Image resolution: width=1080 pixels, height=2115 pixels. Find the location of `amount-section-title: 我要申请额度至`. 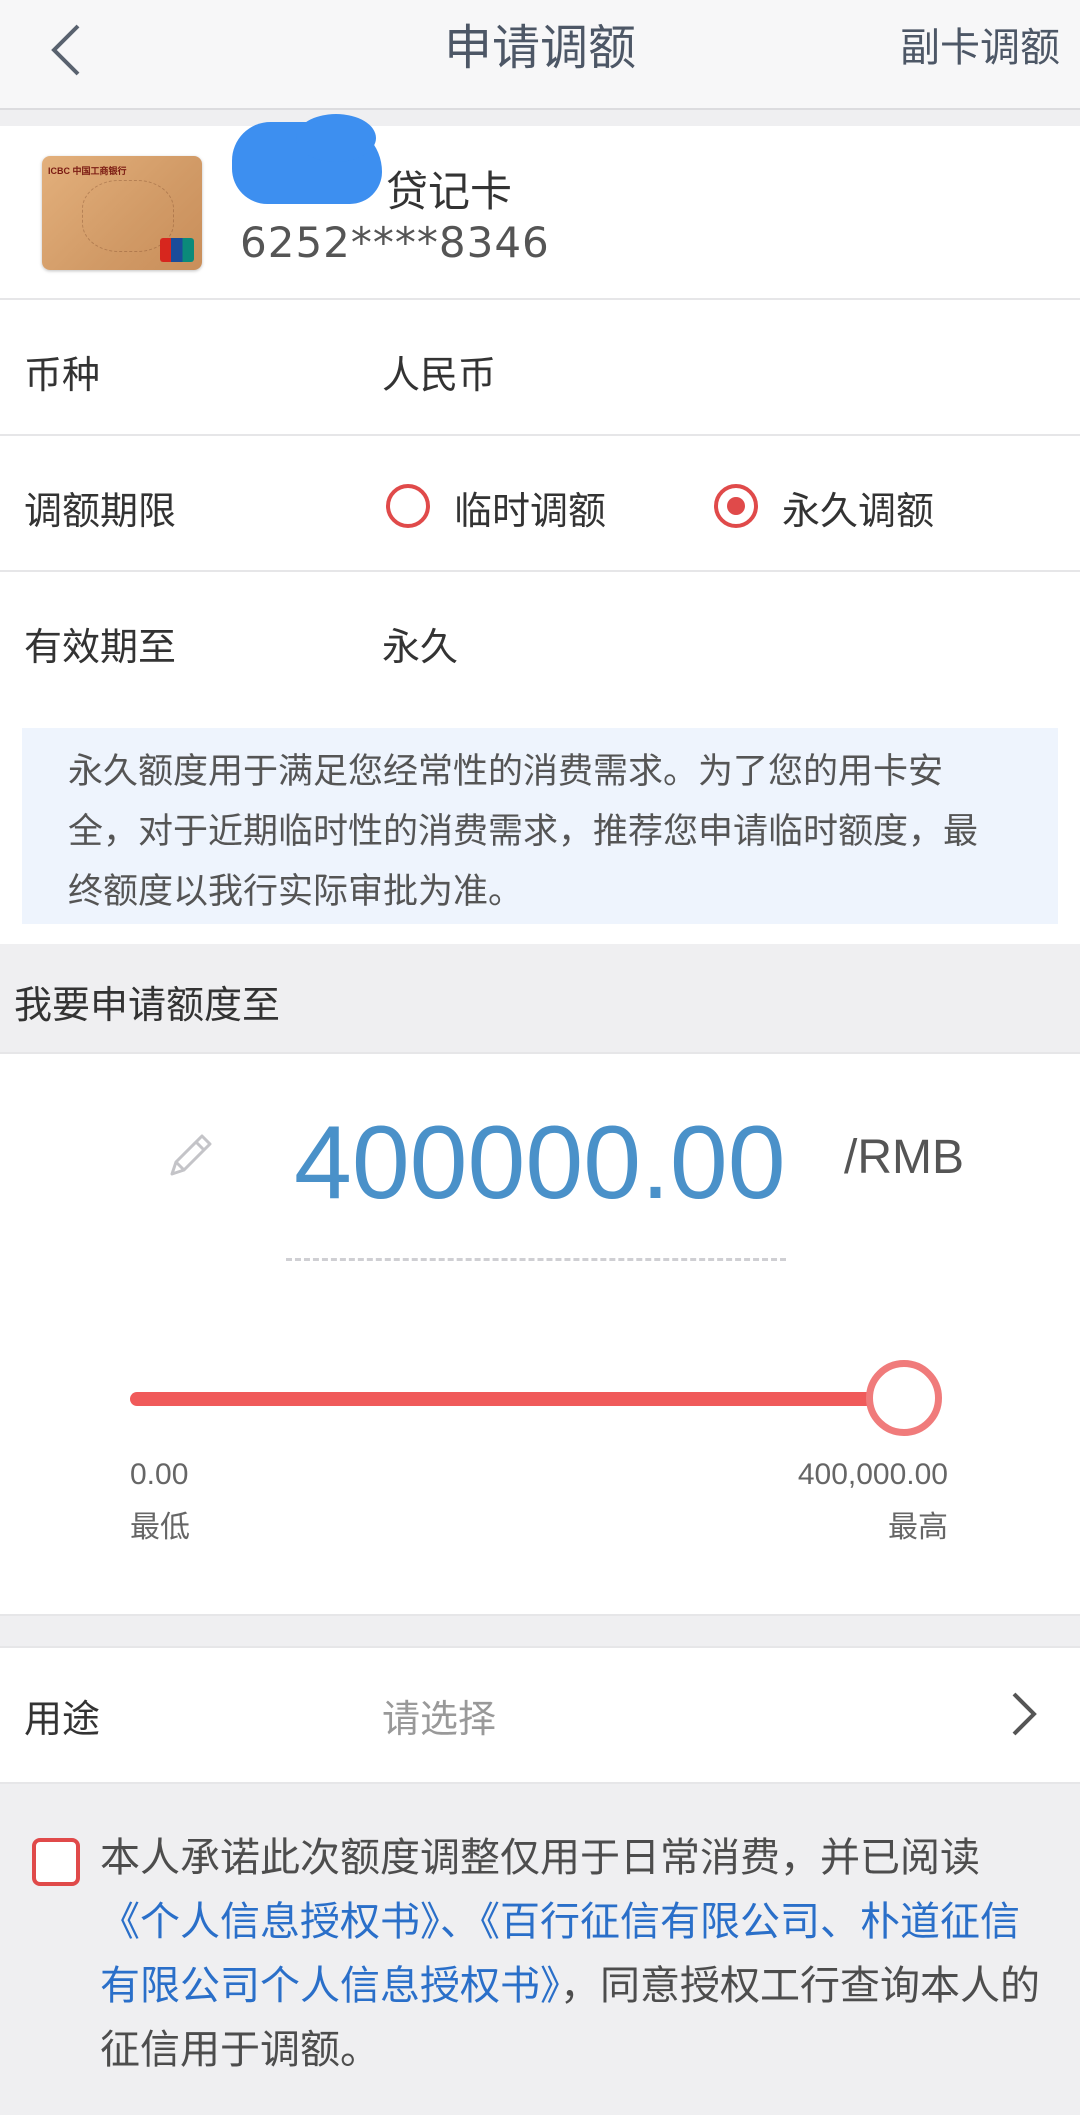

amount-section-title: 我要申请额度至 is located at coordinates (147, 1005).